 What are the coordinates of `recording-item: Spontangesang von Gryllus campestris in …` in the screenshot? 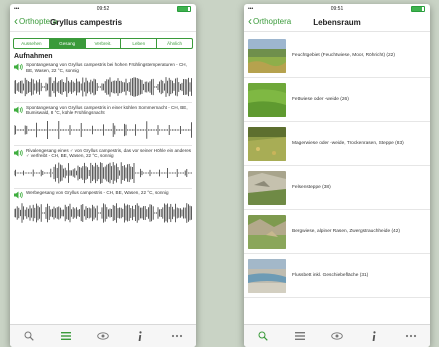 It's located at (103, 125).